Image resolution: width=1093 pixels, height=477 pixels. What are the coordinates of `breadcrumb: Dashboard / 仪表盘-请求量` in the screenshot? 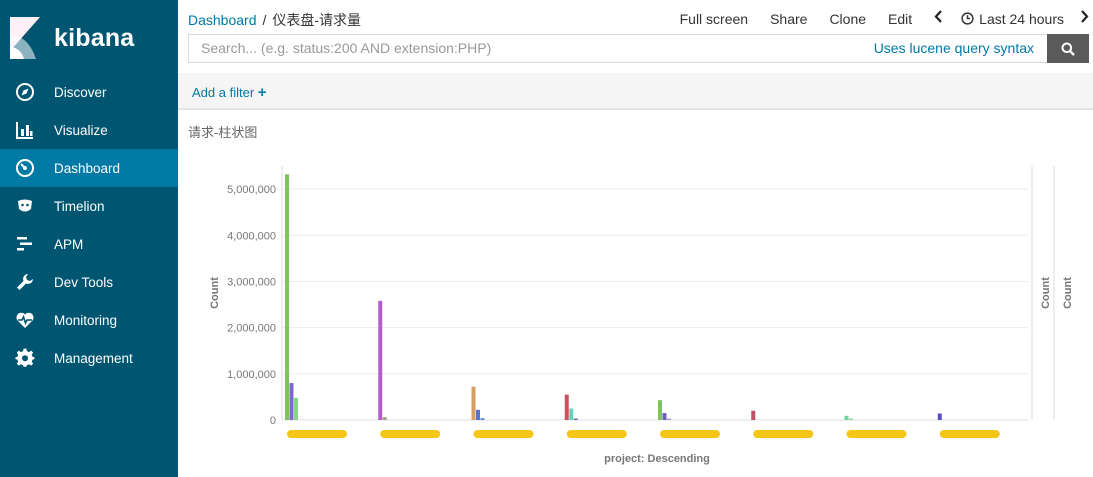 It's located at (274, 20).